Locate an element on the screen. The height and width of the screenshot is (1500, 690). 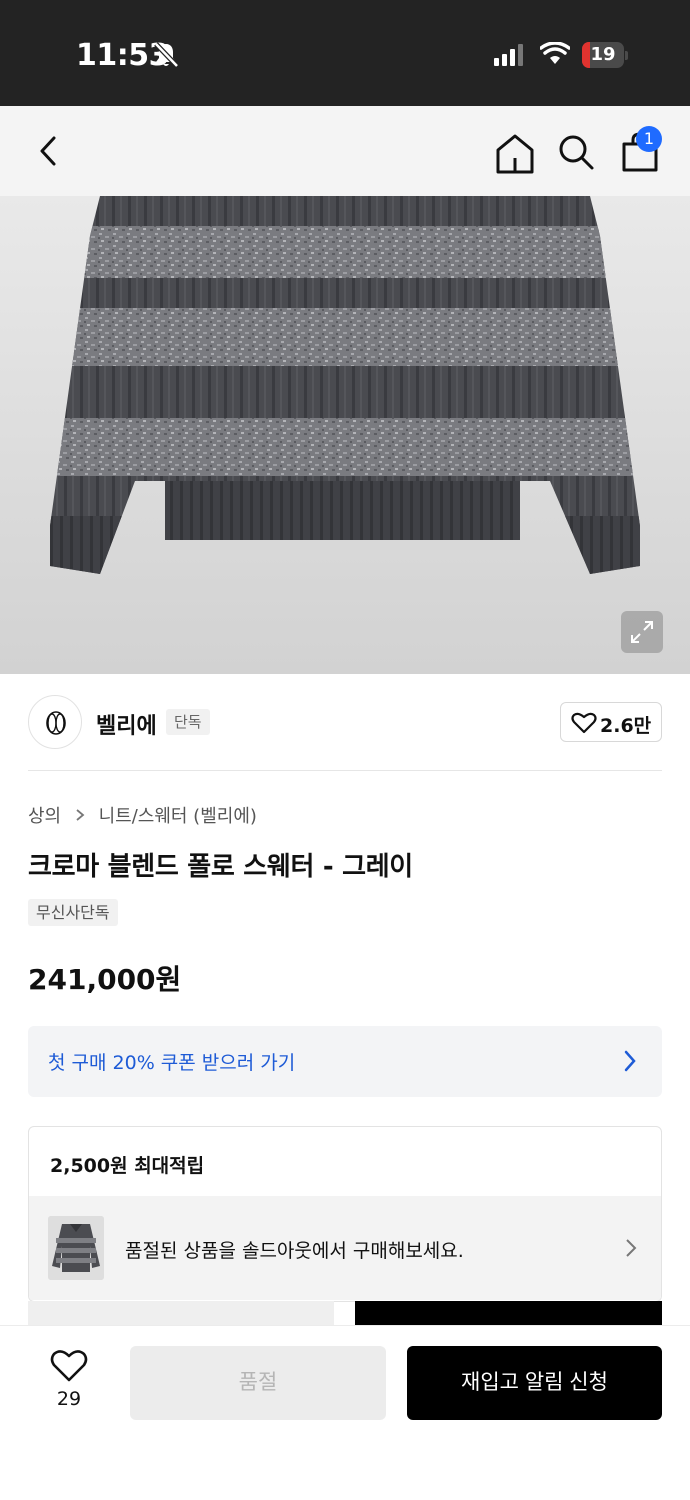
points-card: 2,500원 최대적립 품절된 상품을 솔드아웃에서 구매해보세요. is located at coordinates (345, 1214).